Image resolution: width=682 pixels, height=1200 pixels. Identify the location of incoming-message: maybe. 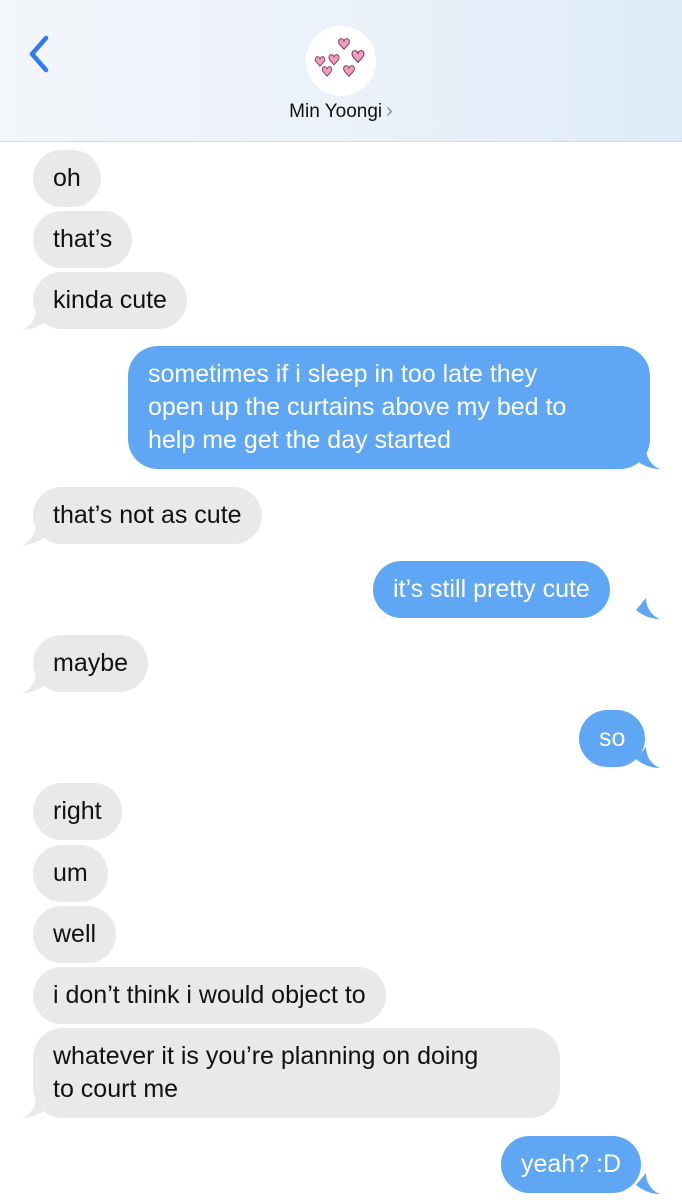
(91, 663).